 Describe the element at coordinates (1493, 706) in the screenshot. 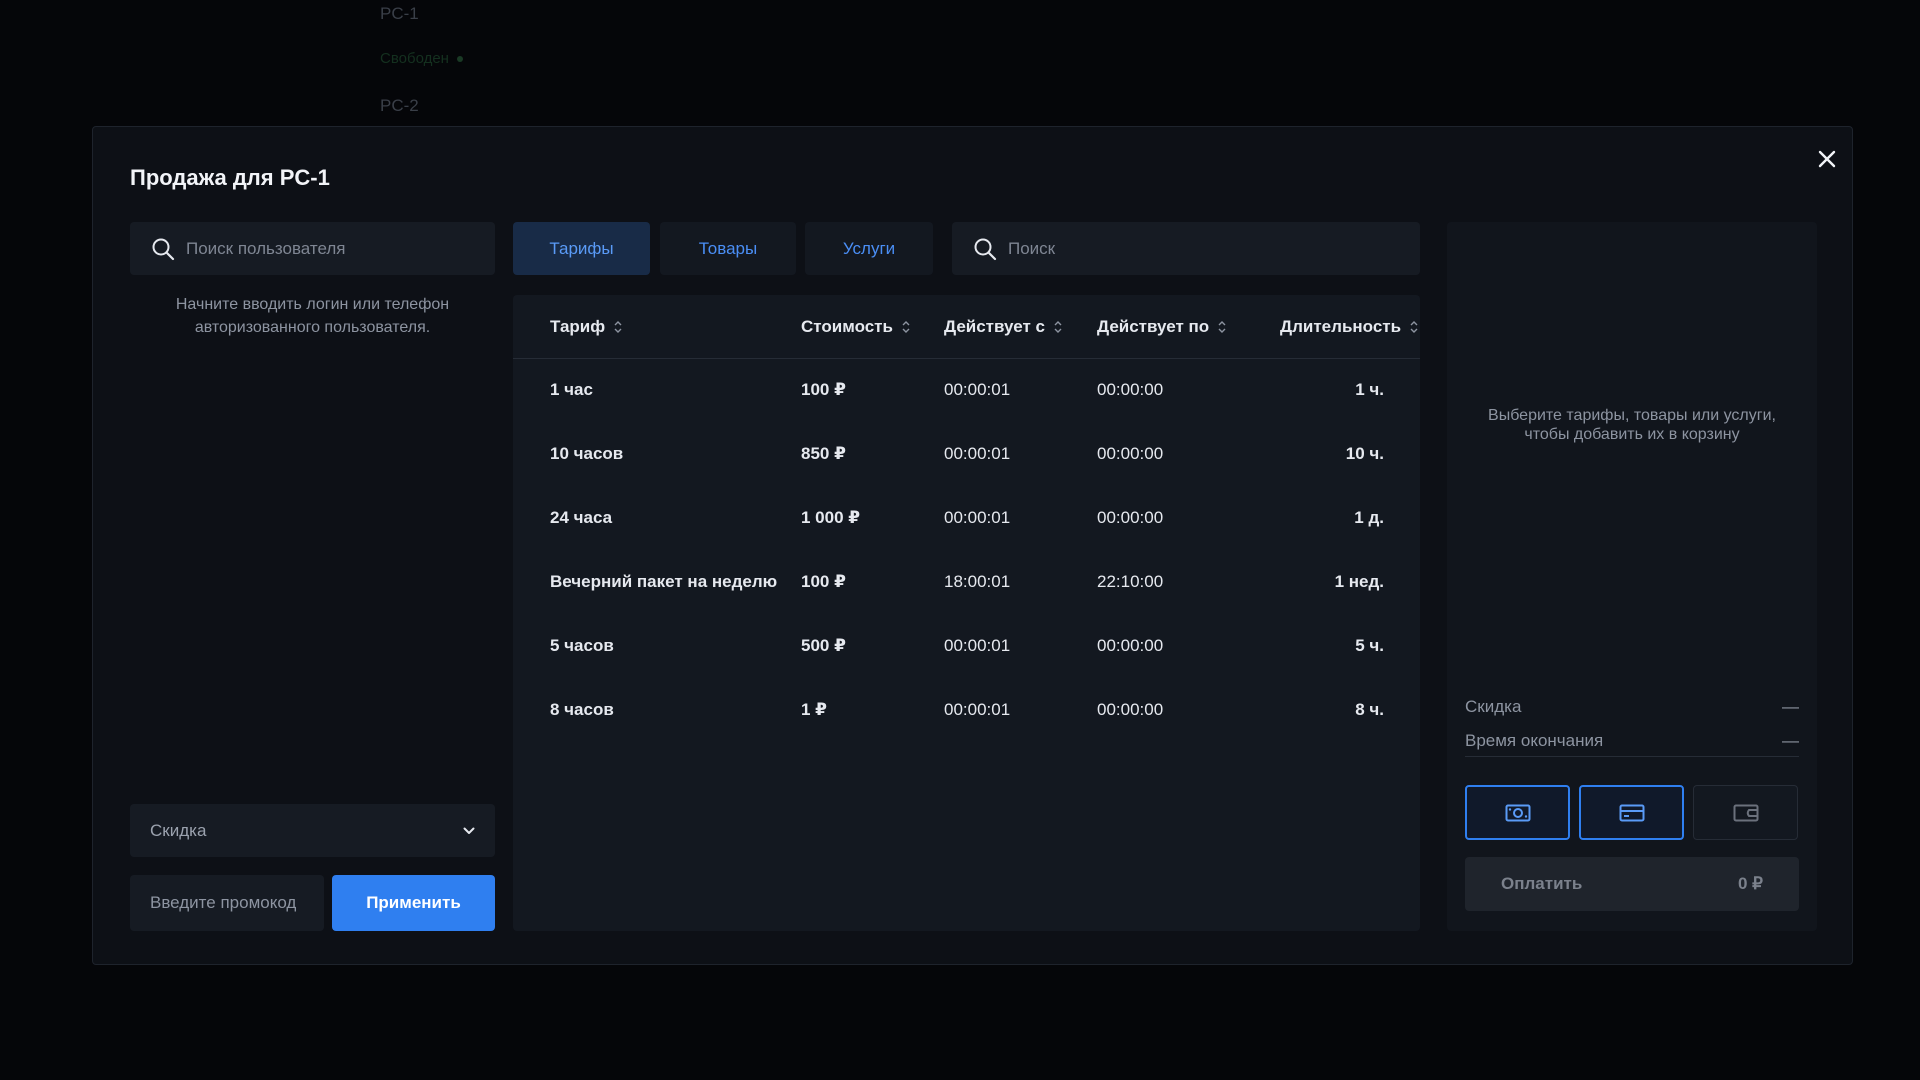

I see `cart-discount-label: Скидка` at that location.